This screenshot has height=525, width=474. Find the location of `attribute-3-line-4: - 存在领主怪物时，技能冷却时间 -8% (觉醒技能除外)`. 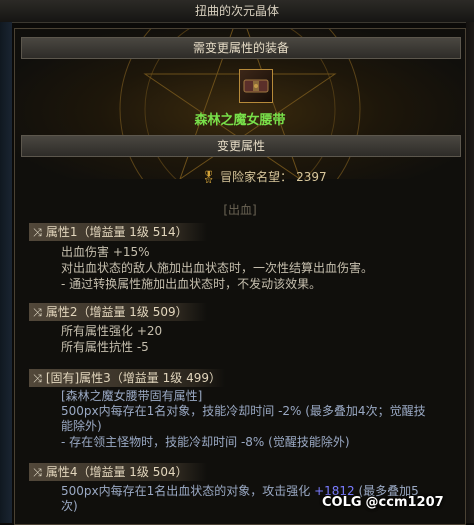

attribute-3-line-4: - 存在领主怪物时，技能冷却时间 -8% (觉醒技能除外) is located at coordinates (205, 442).